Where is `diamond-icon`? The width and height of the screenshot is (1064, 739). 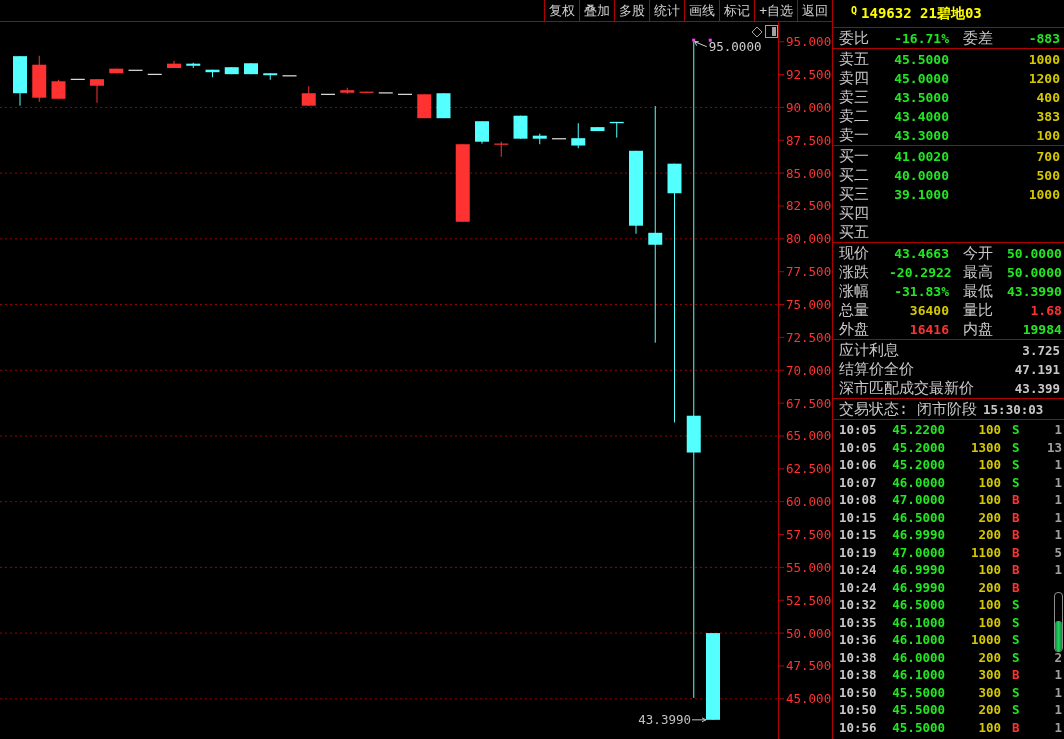
diamond-icon is located at coordinates (757, 32).